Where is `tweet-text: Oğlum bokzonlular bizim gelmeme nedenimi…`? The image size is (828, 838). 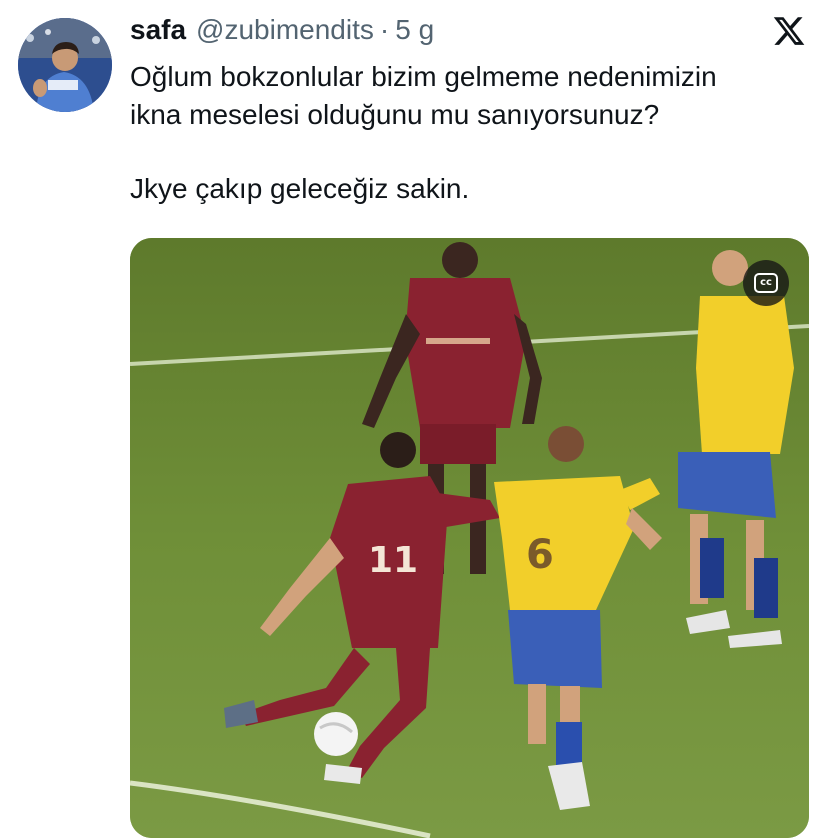
tweet-text: Oğlum bokzonlular bizim gelmeme nedenimi… is located at coordinates (475, 133).